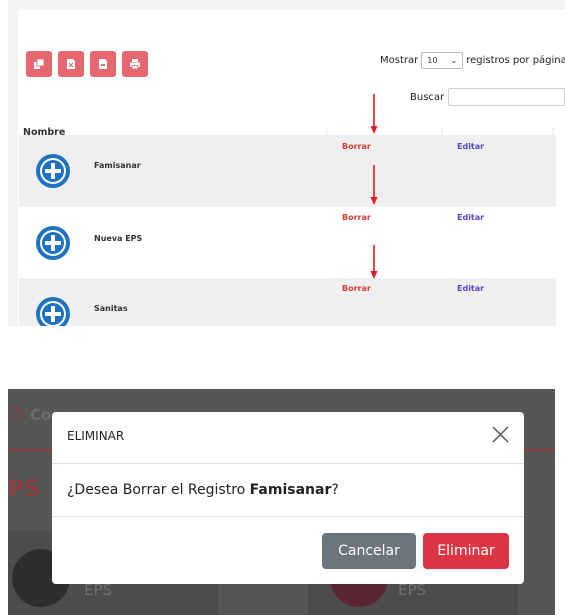 This screenshot has width=565, height=615. I want to click on dialog-footer-divider, so click(288, 516).